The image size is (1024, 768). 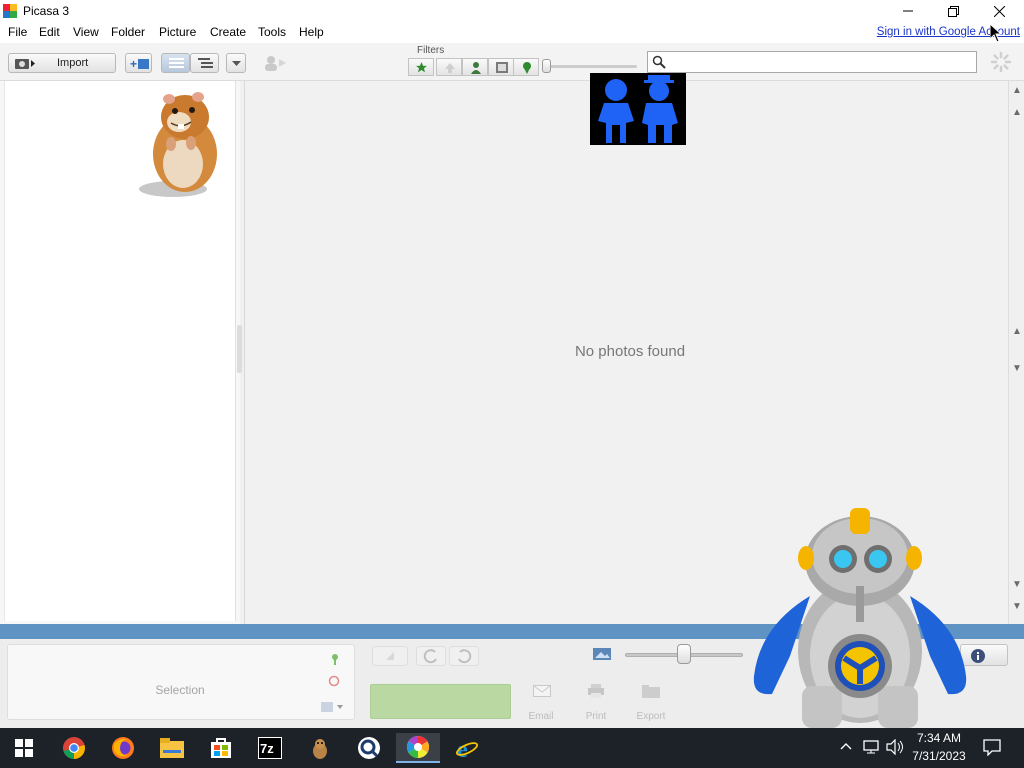 I want to click on filter-starred-button, so click(x=421, y=67).